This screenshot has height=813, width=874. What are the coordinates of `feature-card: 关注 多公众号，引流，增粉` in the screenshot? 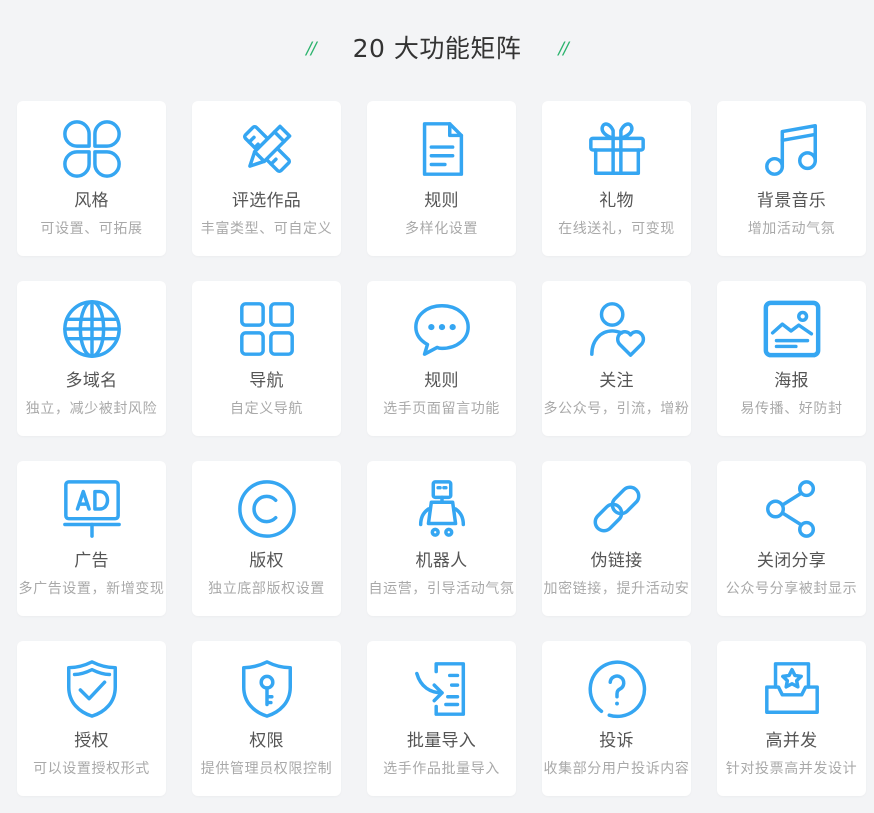 It's located at (616, 358).